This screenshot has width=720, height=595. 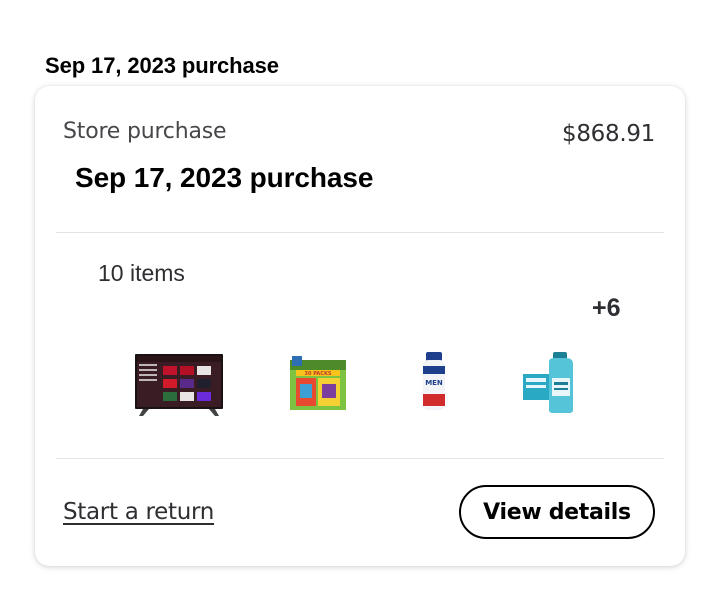 I want to click on product-thumbnail-shampoo: MEN, so click(x=434, y=384).